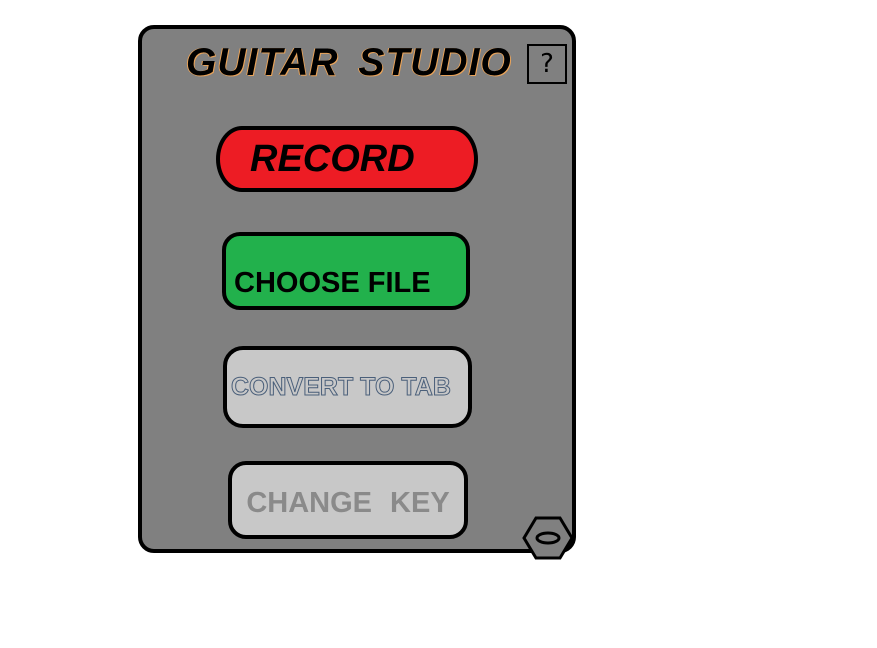  What do you see at coordinates (547, 64) in the screenshot?
I see `help-button: ?` at bounding box center [547, 64].